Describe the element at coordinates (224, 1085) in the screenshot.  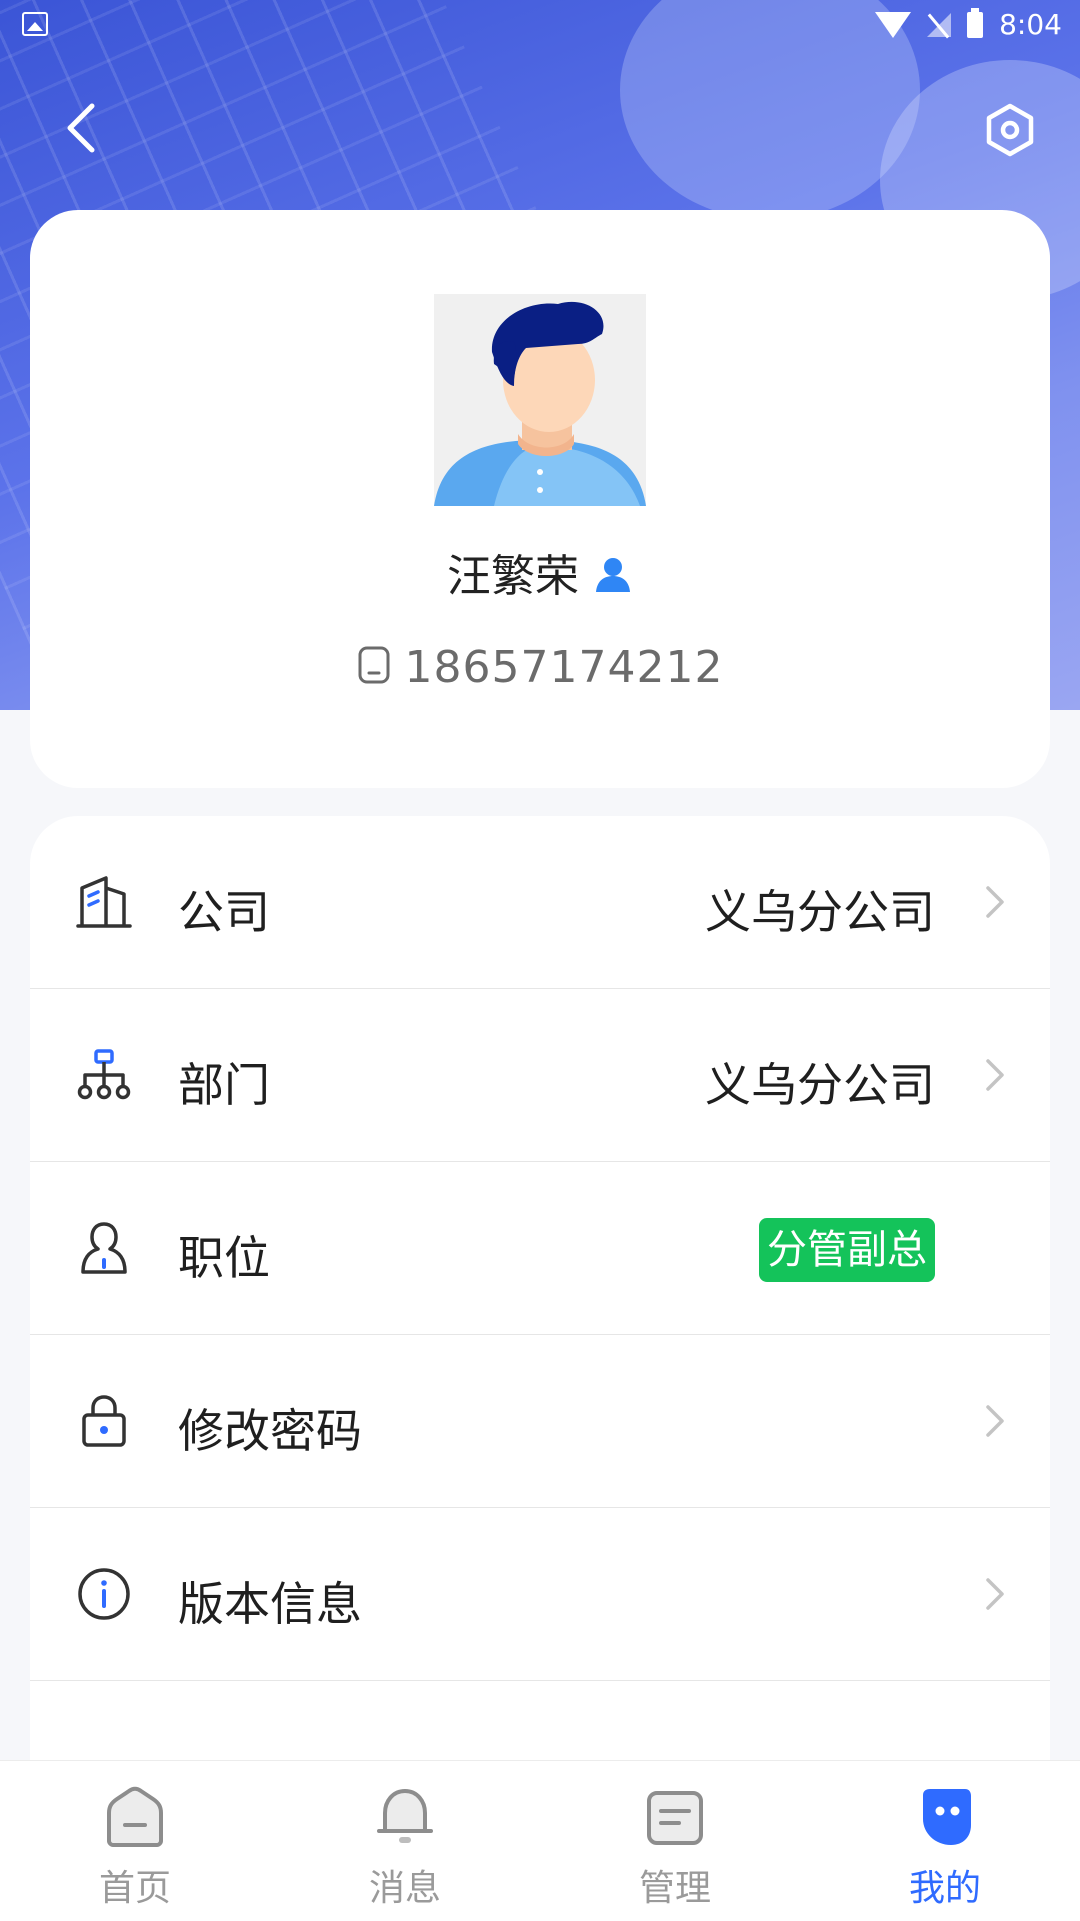
I see `menu-item-label: 部门` at that location.